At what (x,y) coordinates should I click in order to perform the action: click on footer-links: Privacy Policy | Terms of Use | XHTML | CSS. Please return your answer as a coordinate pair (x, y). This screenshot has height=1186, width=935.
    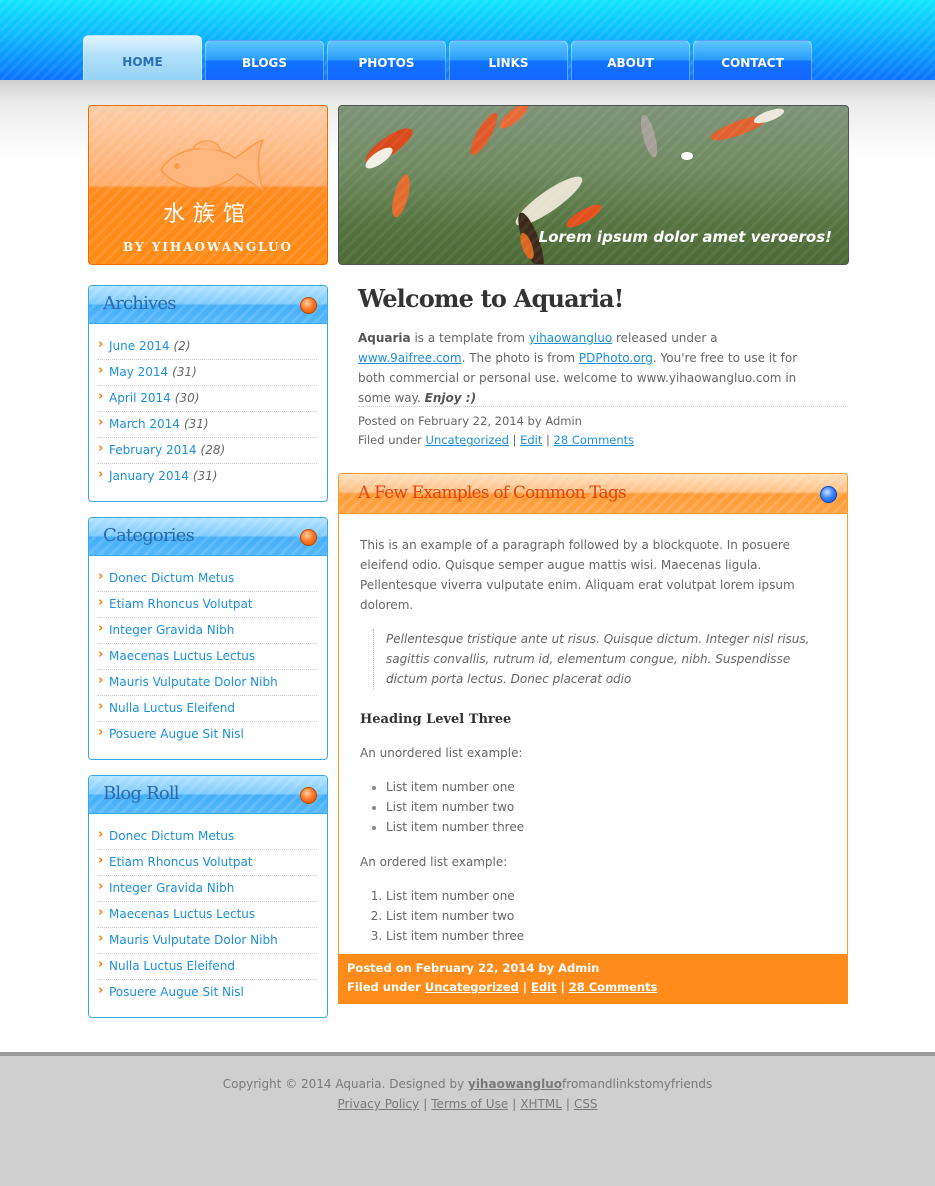
    Looking at the image, I should click on (467, 1104).